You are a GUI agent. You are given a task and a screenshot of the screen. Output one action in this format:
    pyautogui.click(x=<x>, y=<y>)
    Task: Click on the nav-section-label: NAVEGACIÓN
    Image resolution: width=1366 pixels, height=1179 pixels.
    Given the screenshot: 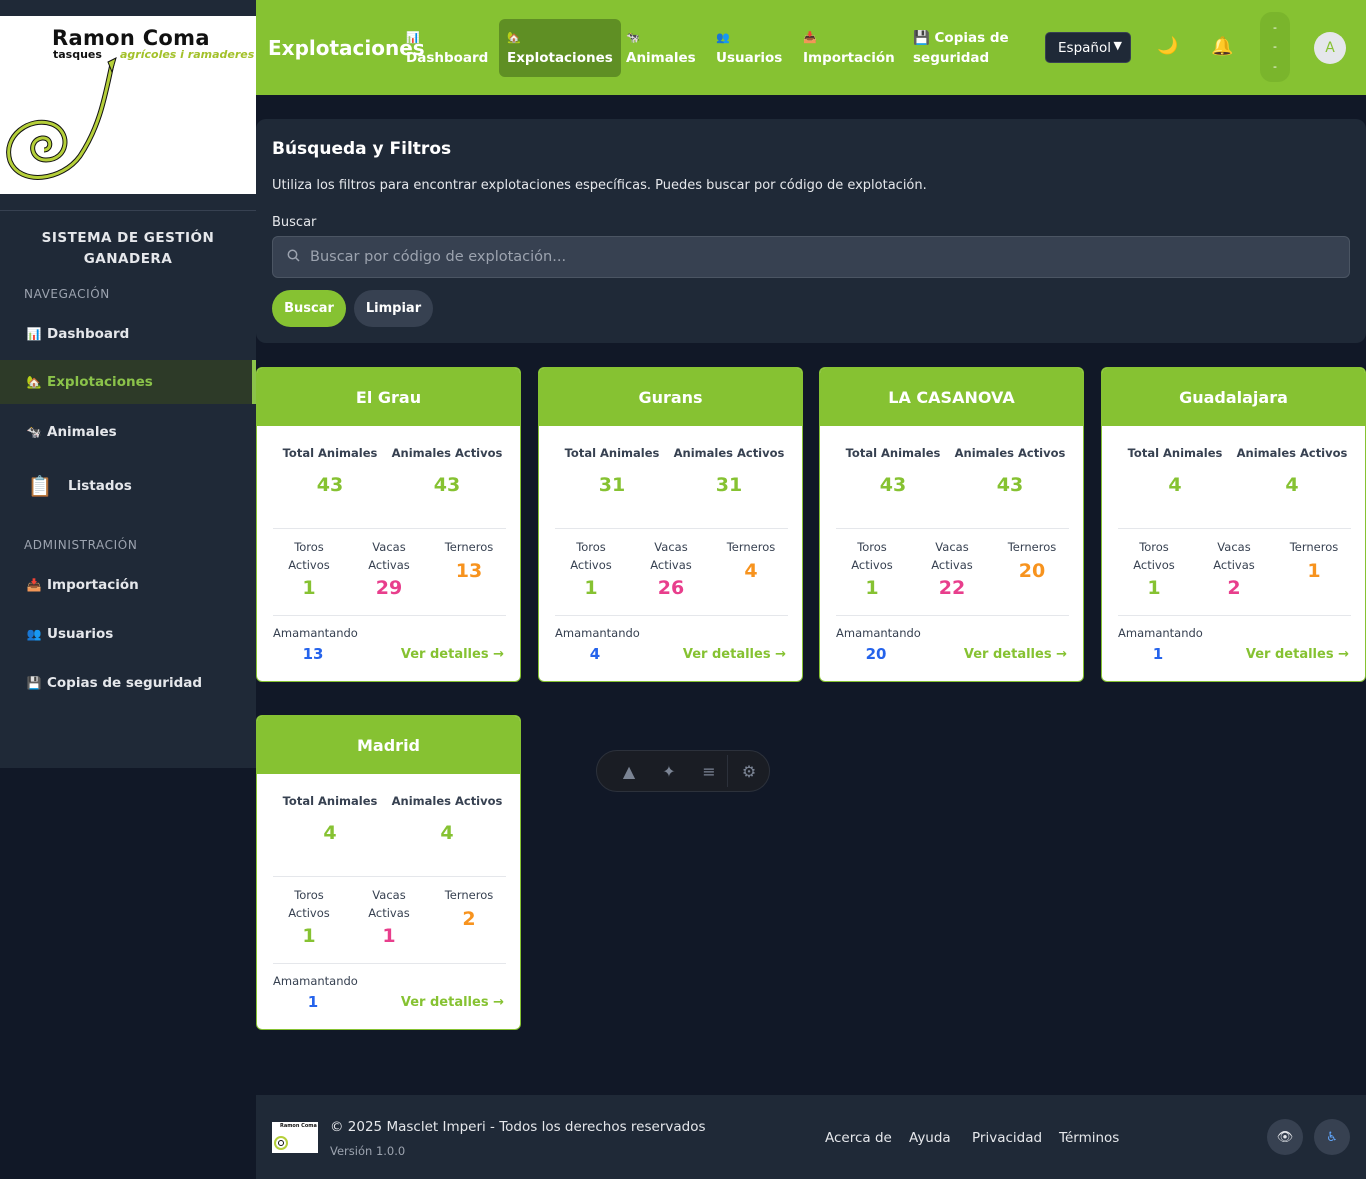 What is the action you would take?
    pyautogui.click(x=67, y=294)
    